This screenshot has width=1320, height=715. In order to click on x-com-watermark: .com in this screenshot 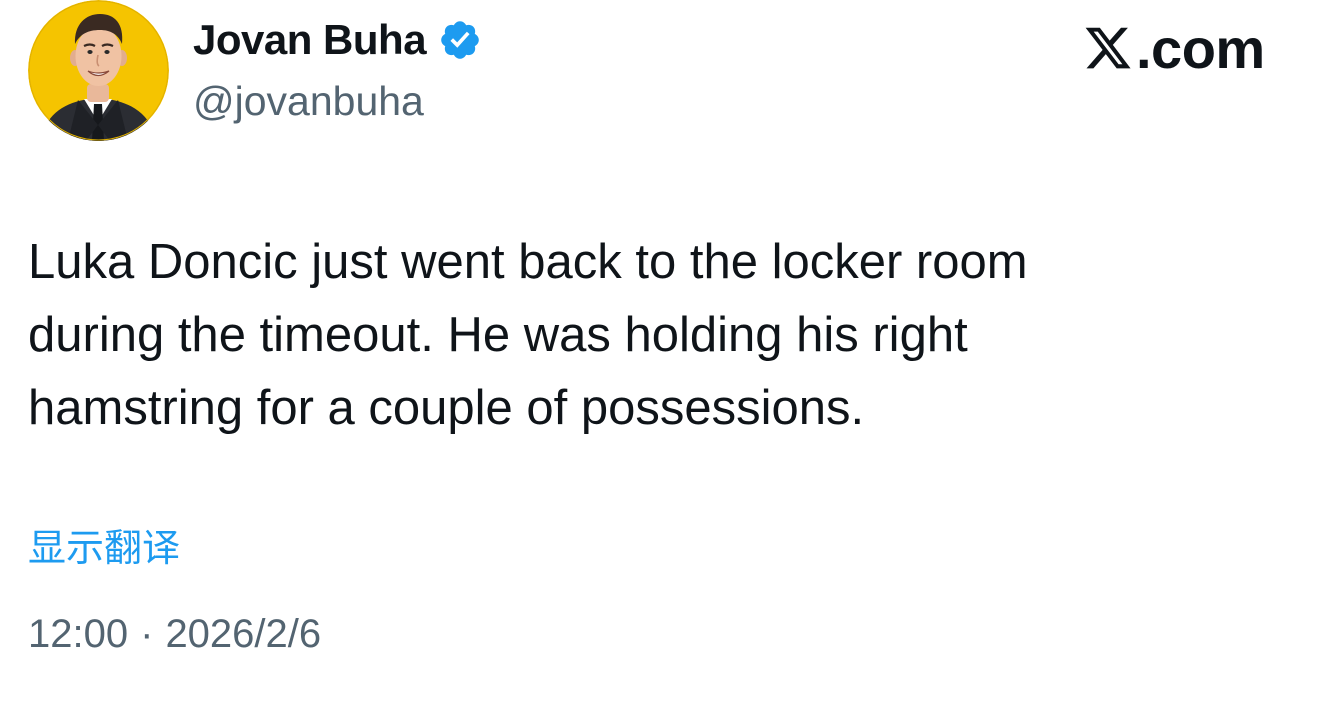, I will do `click(1173, 48)`.